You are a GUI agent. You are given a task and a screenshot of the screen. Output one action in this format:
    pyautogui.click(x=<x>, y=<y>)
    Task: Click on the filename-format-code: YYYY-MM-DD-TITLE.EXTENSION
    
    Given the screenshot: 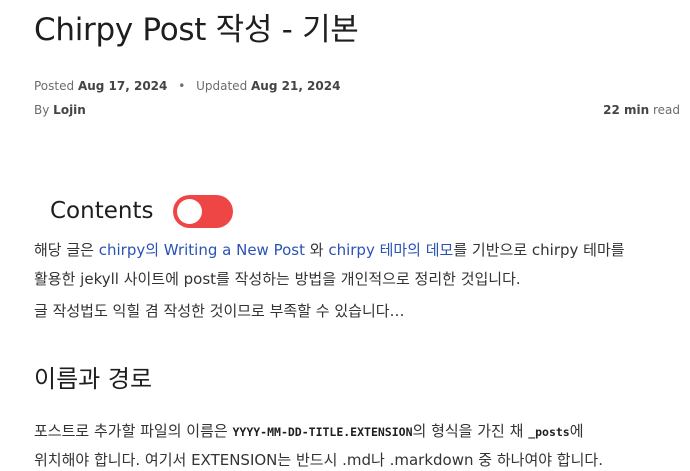 What is the action you would take?
    pyautogui.click(x=322, y=432)
    